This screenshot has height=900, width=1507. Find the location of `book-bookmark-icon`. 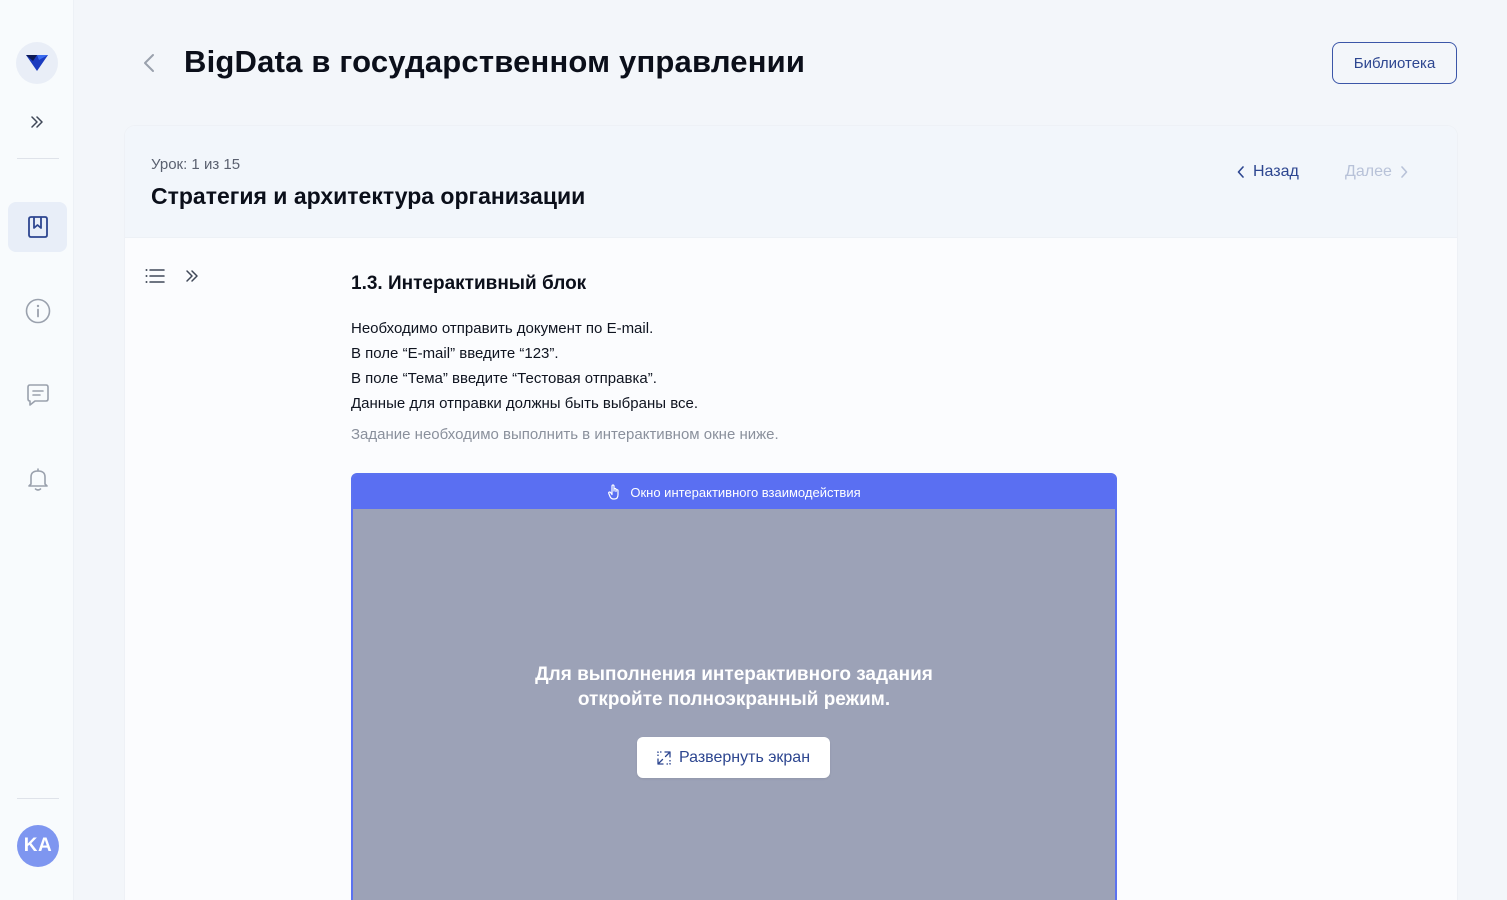

book-bookmark-icon is located at coordinates (37, 227).